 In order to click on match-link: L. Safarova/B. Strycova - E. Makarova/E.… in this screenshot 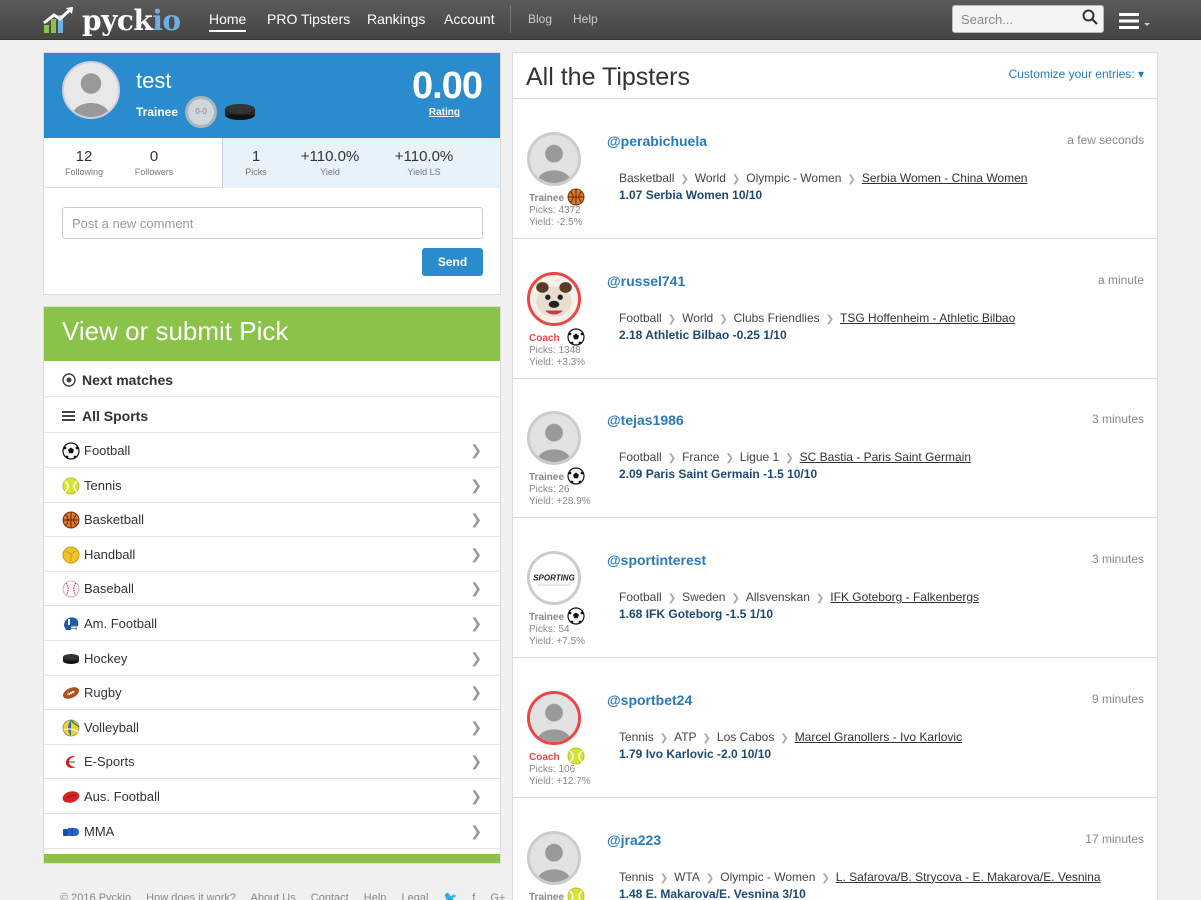, I will do `click(968, 877)`.